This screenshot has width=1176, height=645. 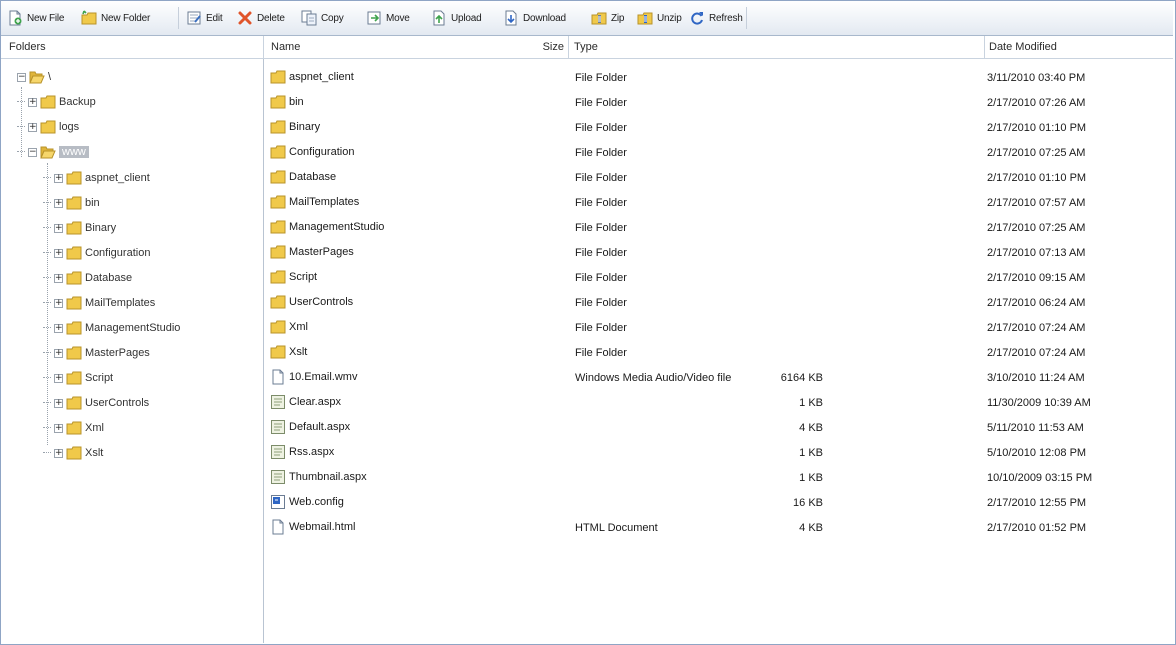 What do you see at coordinates (96, 403) in the screenshot?
I see `tree-node-usercontrols: + UserControls` at bounding box center [96, 403].